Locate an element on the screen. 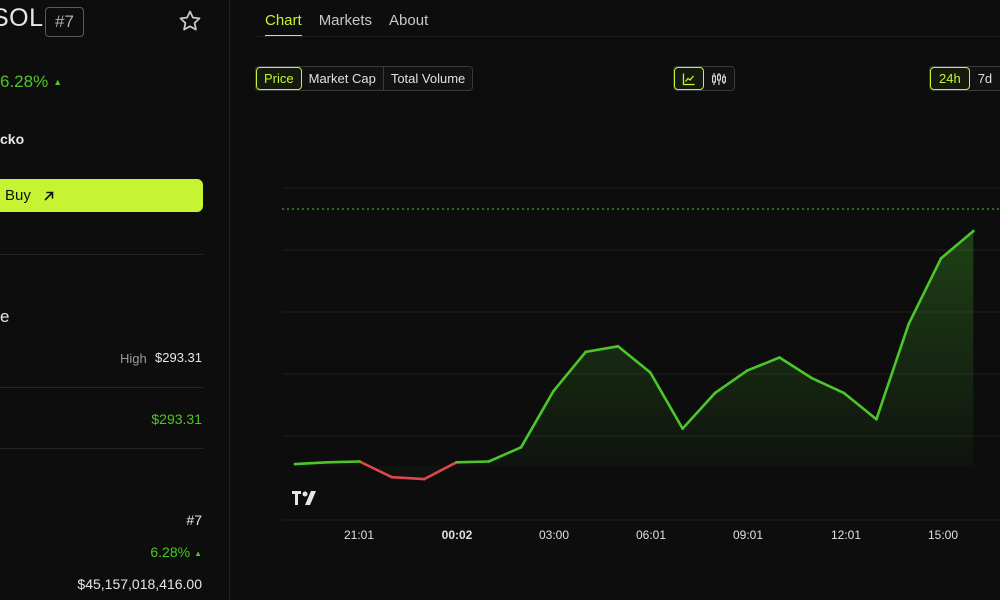  time-range-selector: 24h 7d is located at coordinates (964, 78).